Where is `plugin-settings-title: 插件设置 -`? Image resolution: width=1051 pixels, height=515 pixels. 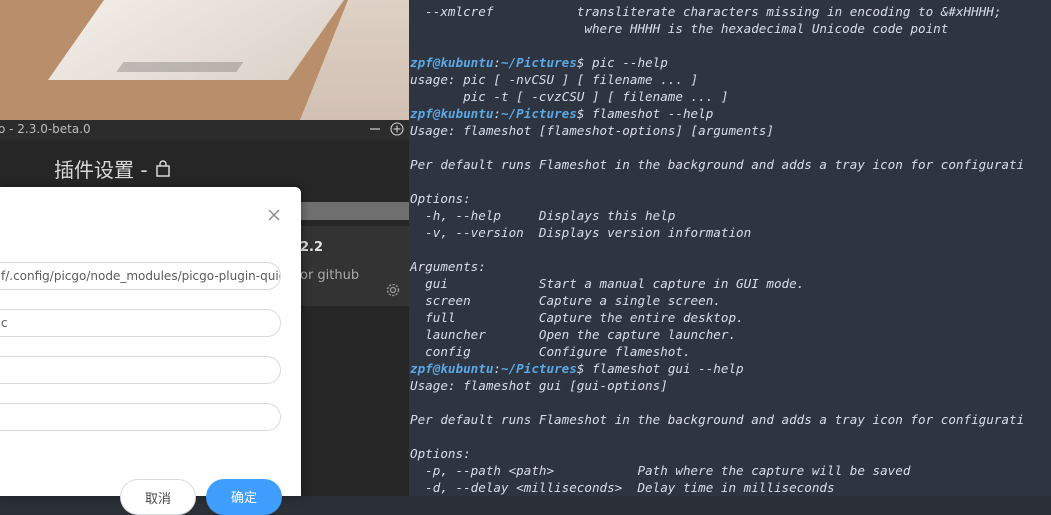 plugin-settings-title: 插件设置 - is located at coordinates (113, 168).